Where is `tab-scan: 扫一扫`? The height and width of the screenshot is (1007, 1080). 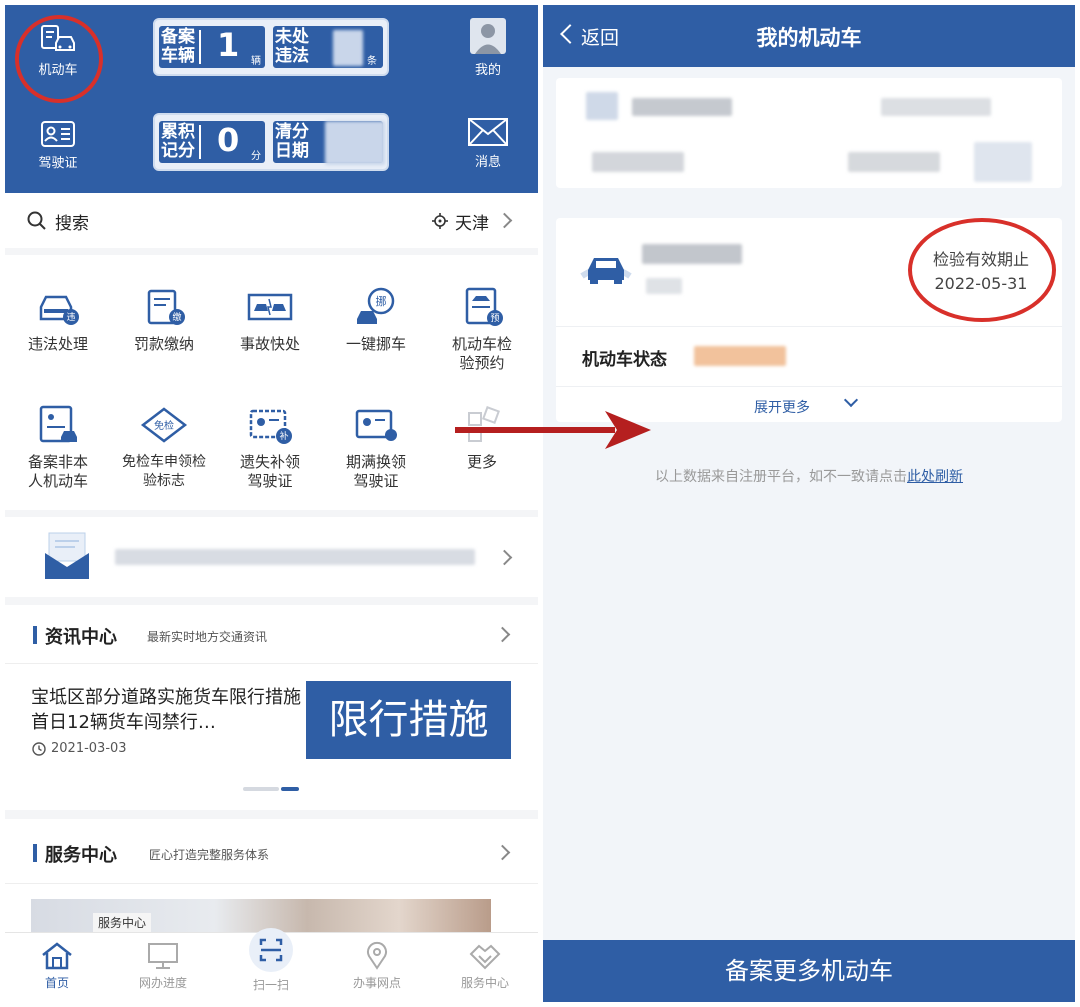
tab-scan: 扫一扫 is located at coordinates (271, 960).